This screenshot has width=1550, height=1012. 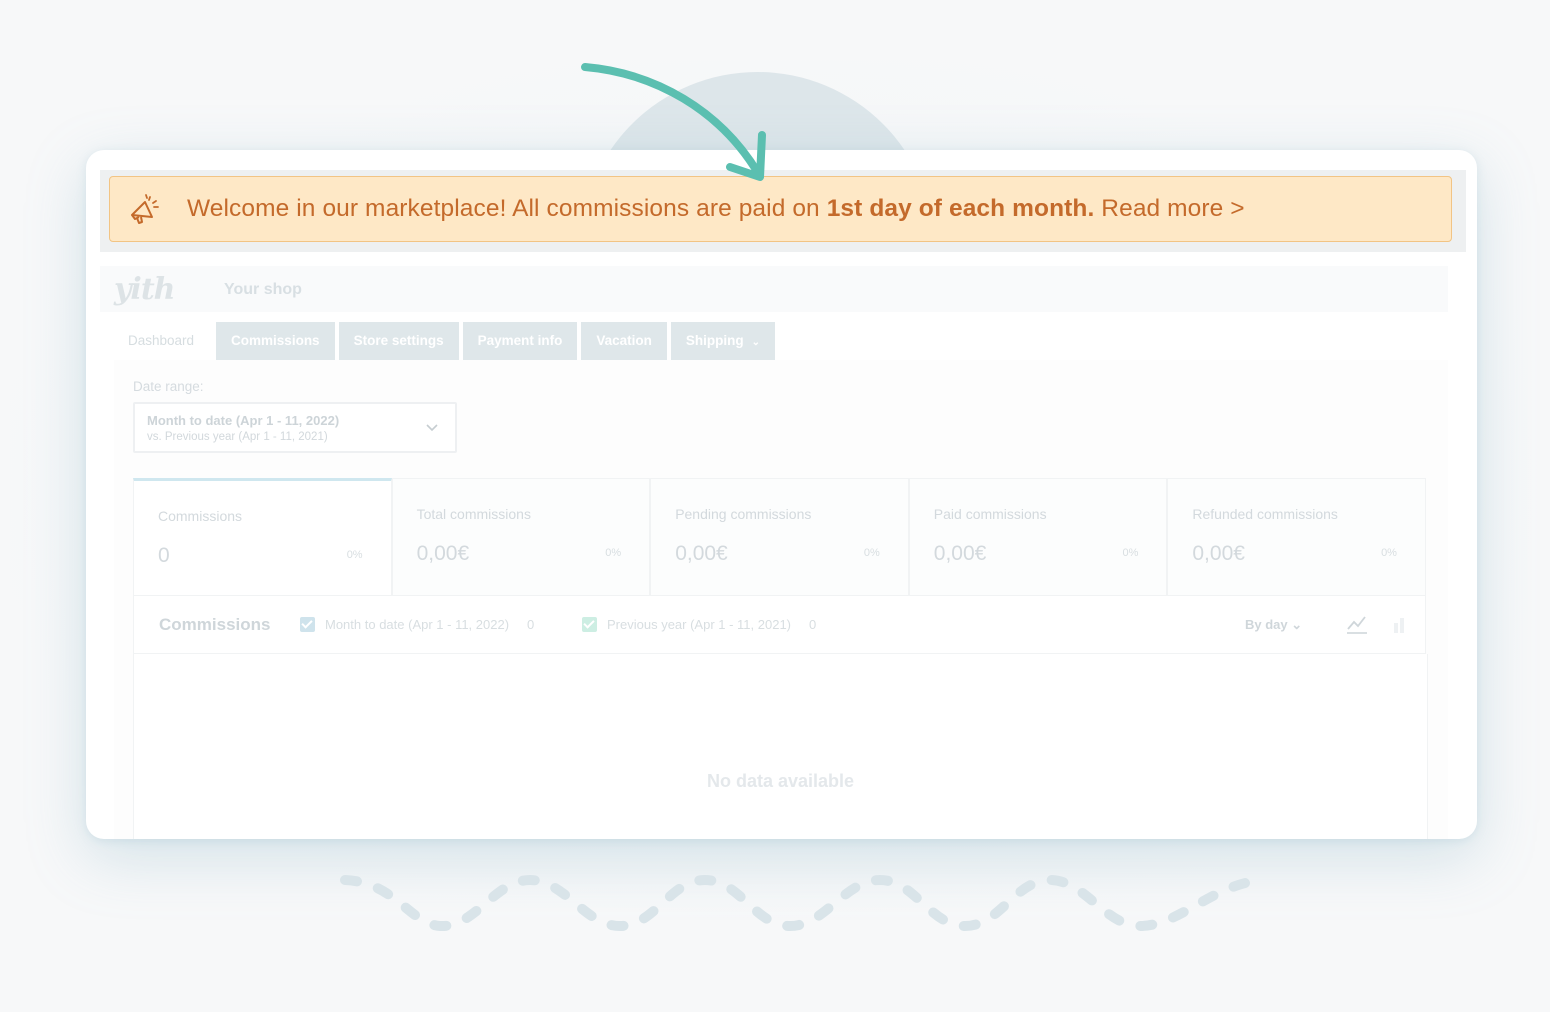 I want to click on stat-label: Refunded commissions, so click(x=1265, y=514).